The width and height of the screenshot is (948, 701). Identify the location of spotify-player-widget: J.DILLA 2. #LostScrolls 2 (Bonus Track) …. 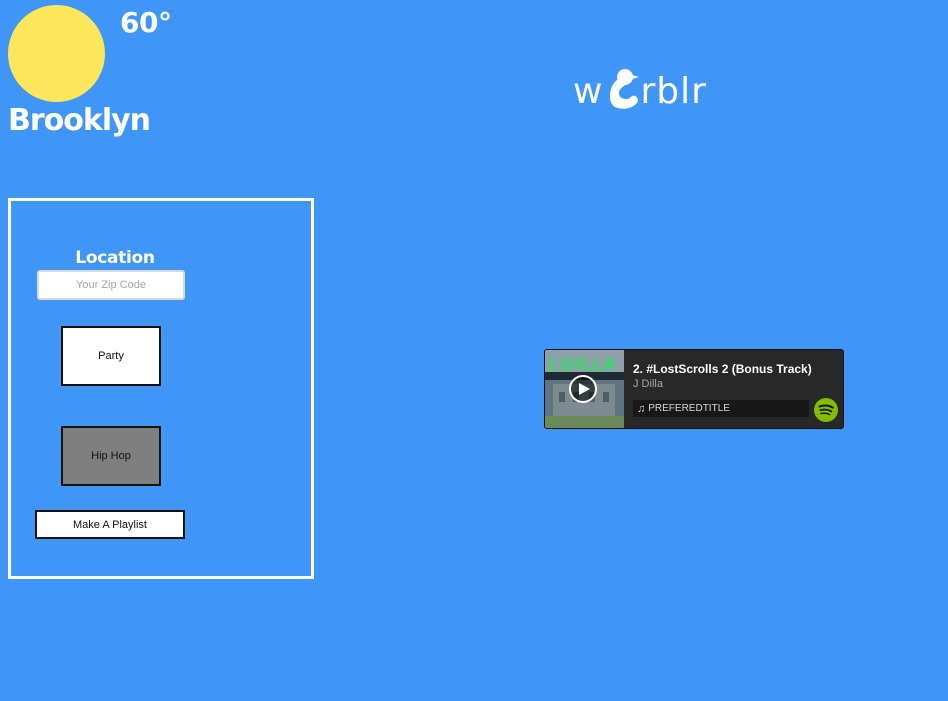
(694, 389).